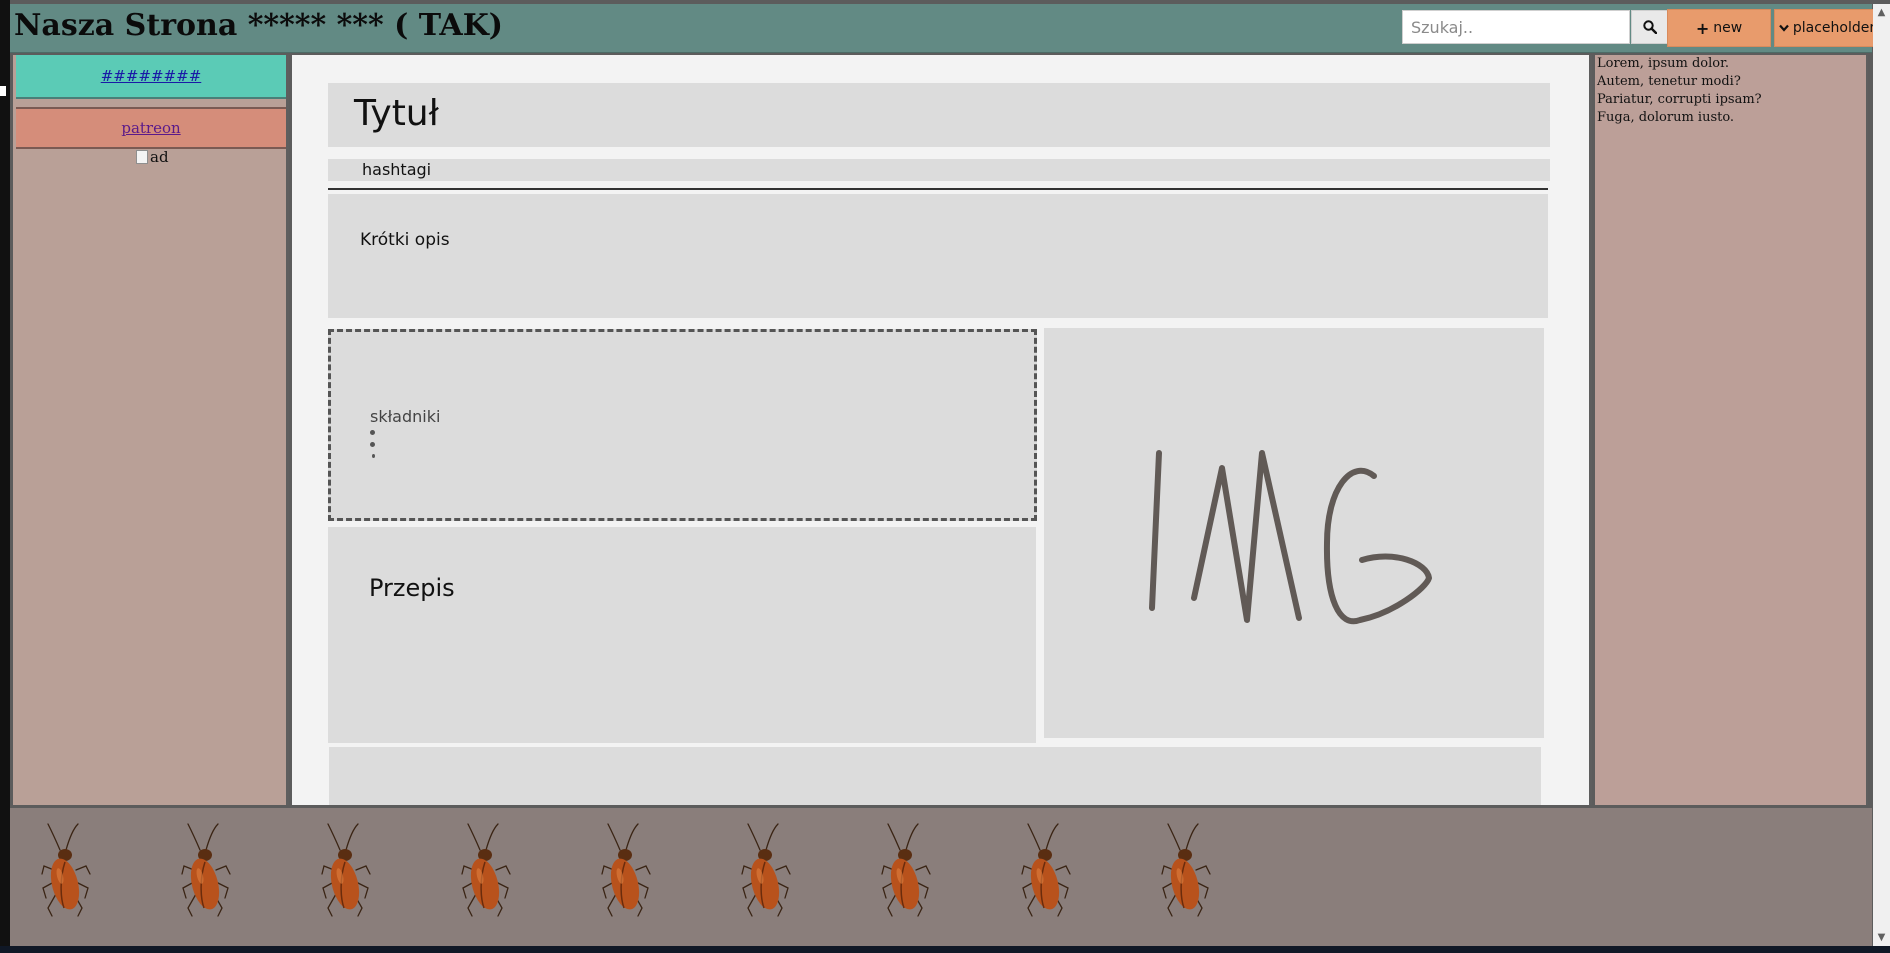 Image resolution: width=1890 pixels, height=953 pixels. What do you see at coordinates (1702, 28) in the screenshot?
I see `plus-icon: +` at bounding box center [1702, 28].